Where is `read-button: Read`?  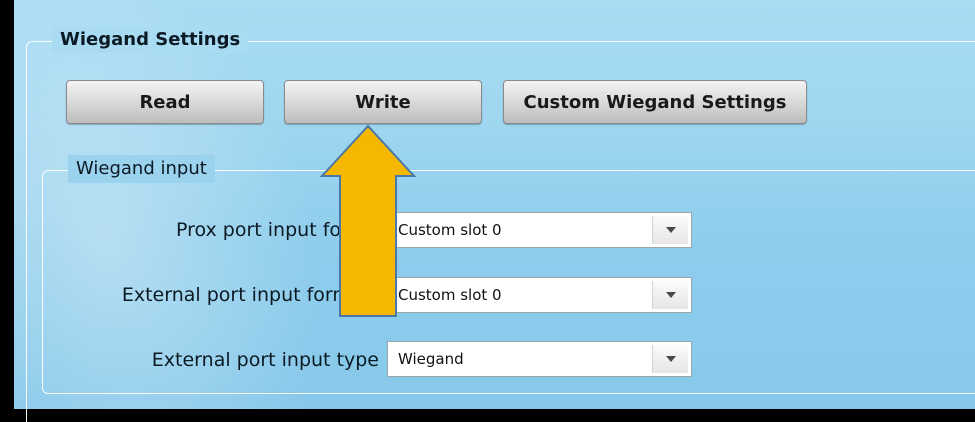
read-button: Read is located at coordinates (165, 102).